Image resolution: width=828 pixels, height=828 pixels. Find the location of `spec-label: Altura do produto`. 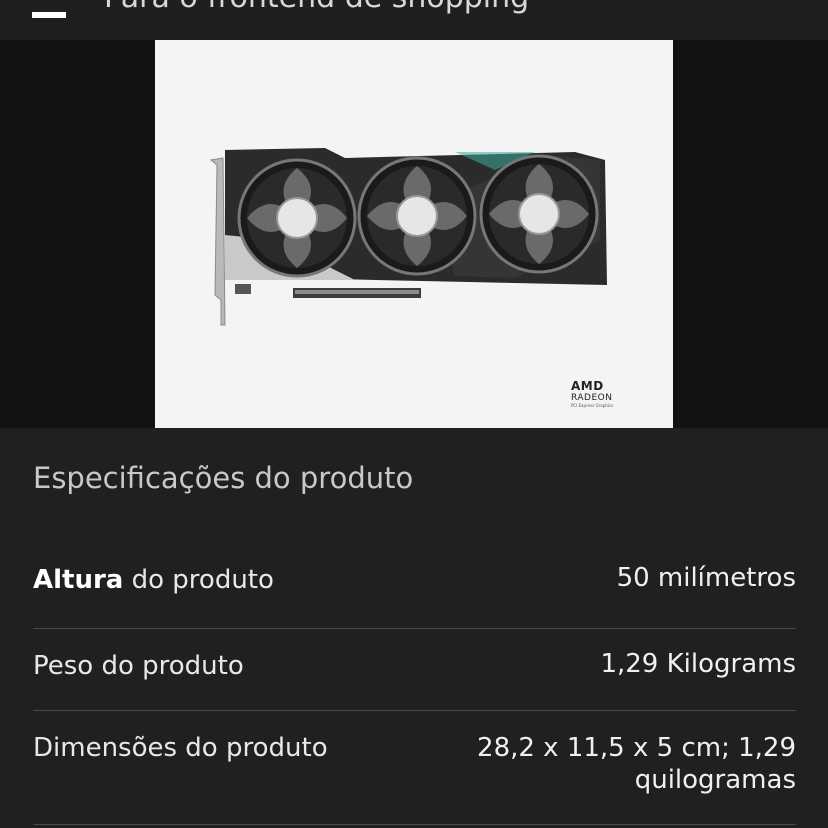

spec-label: Altura do produto is located at coordinates (153, 580).